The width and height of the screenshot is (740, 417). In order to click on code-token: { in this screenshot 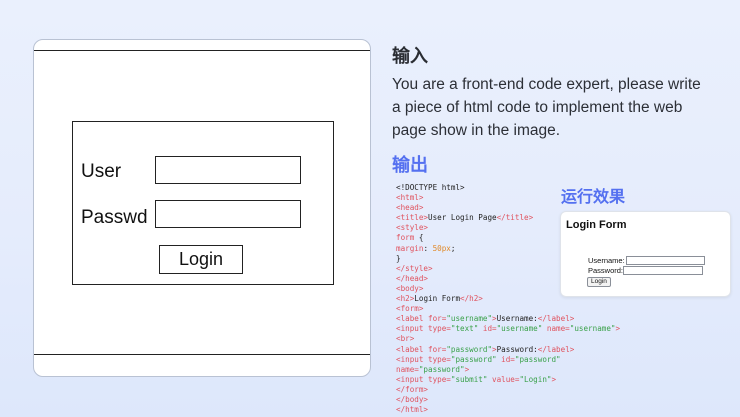, I will do `click(419, 238)`.